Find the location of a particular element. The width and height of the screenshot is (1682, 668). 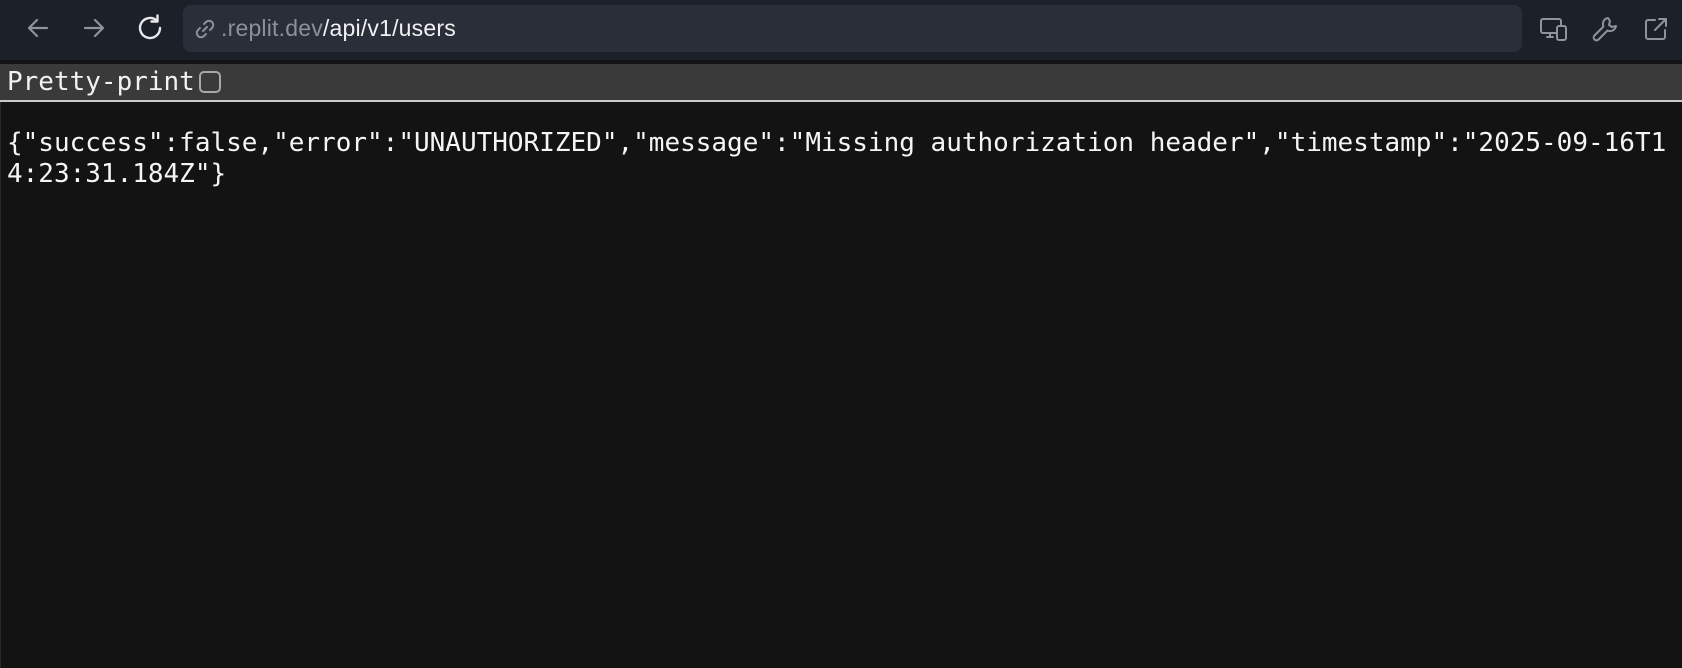

url-path: /api/v1/users is located at coordinates (389, 28).